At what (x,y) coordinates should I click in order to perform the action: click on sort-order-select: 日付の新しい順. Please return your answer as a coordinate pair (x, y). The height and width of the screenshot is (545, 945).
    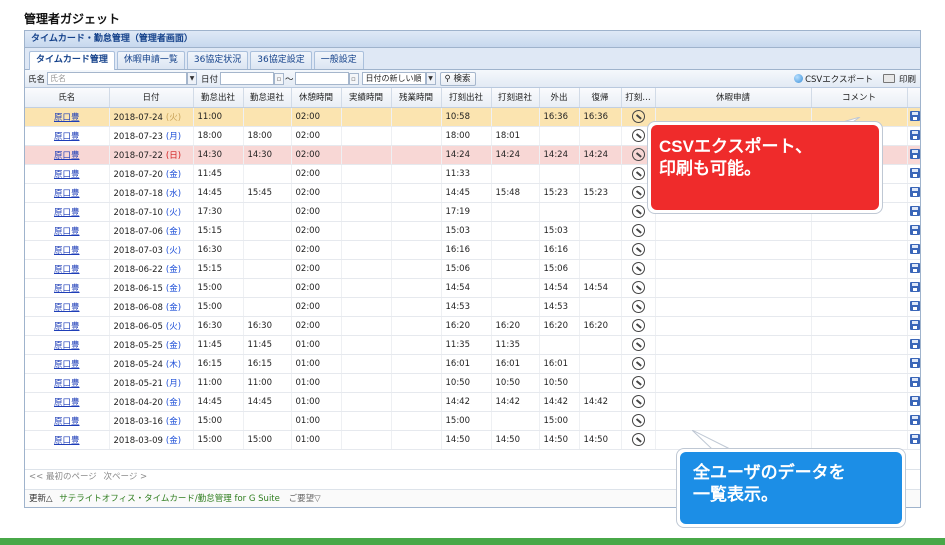
    Looking at the image, I should click on (393, 78).